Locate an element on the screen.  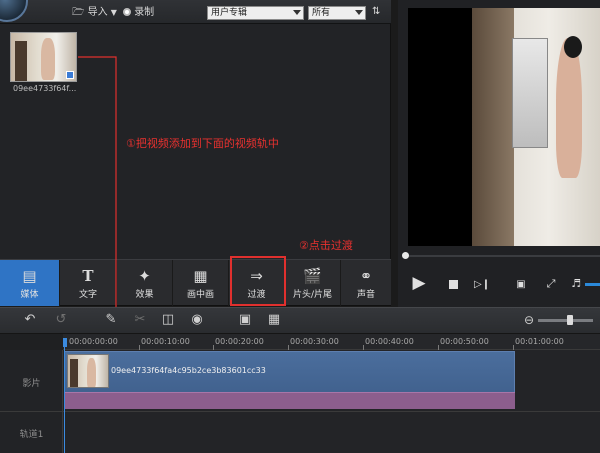
clip-audio-strip is located at coordinates (289, 400).